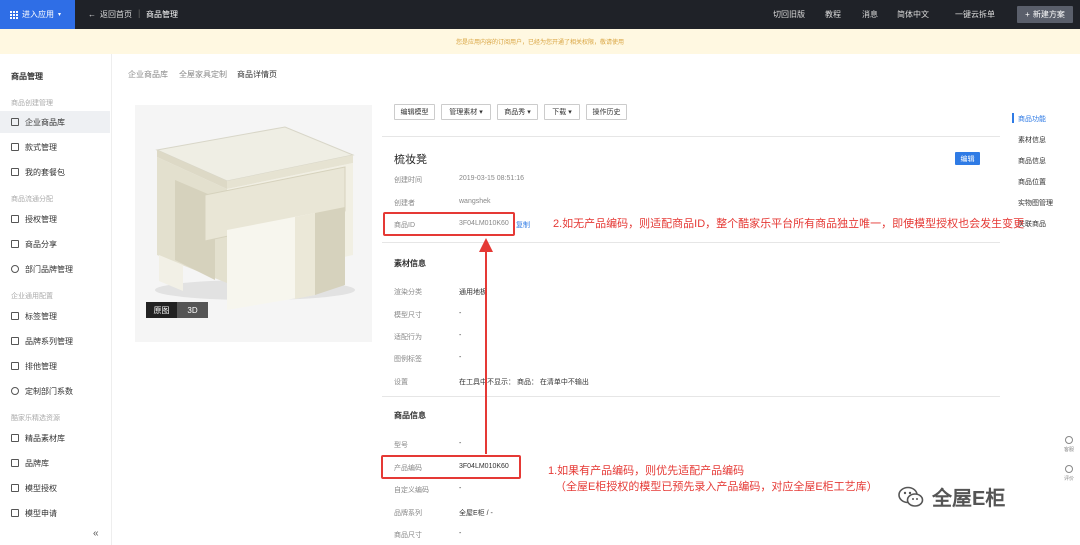 This screenshot has height=545, width=1080. Describe the element at coordinates (148, 74) in the screenshot. I see `breadcrumb-enterprise-products: 企业商品库` at that location.